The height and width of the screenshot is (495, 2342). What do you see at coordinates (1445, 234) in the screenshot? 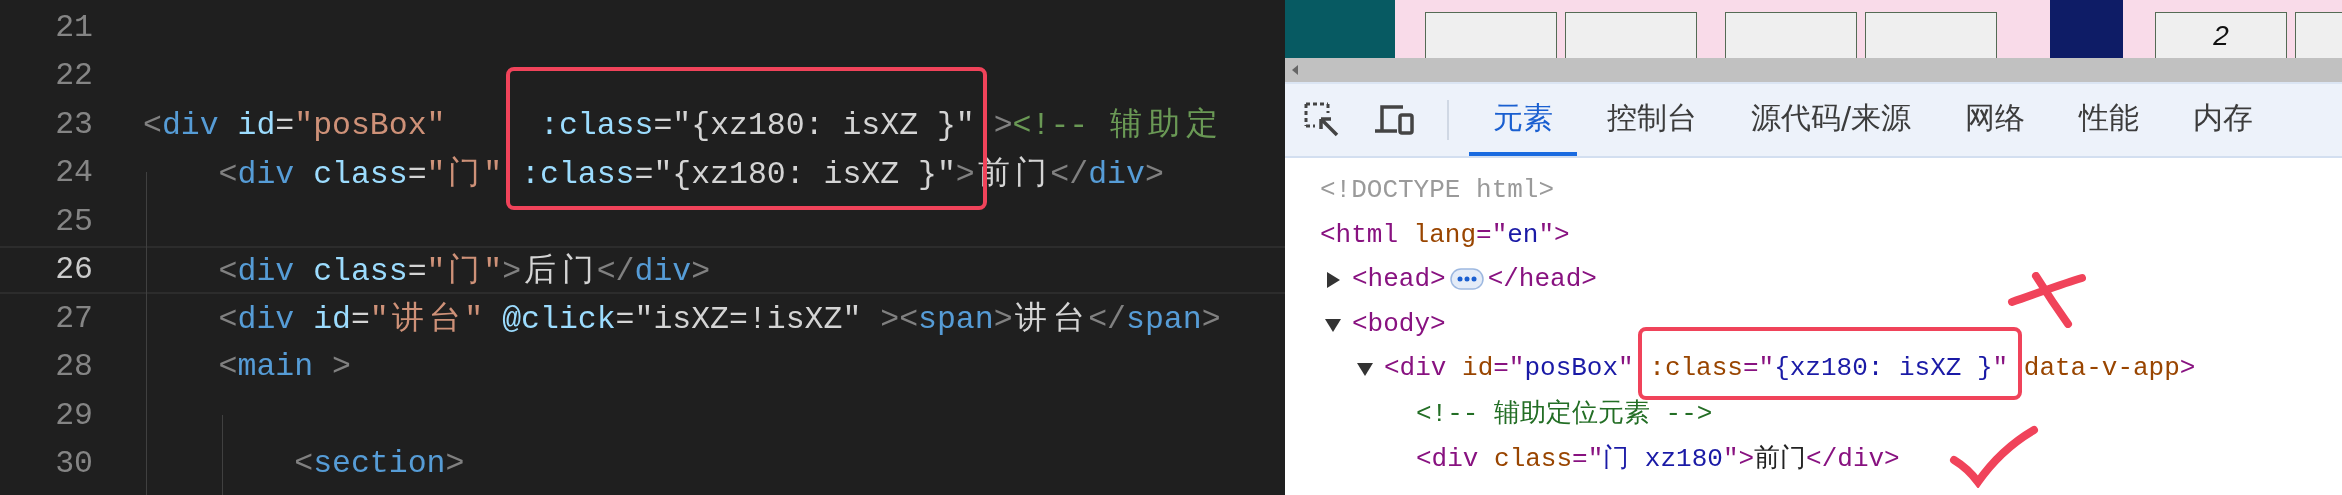
I see `dom-node-text: <html lang="en">` at bounding box center [1445, 234].